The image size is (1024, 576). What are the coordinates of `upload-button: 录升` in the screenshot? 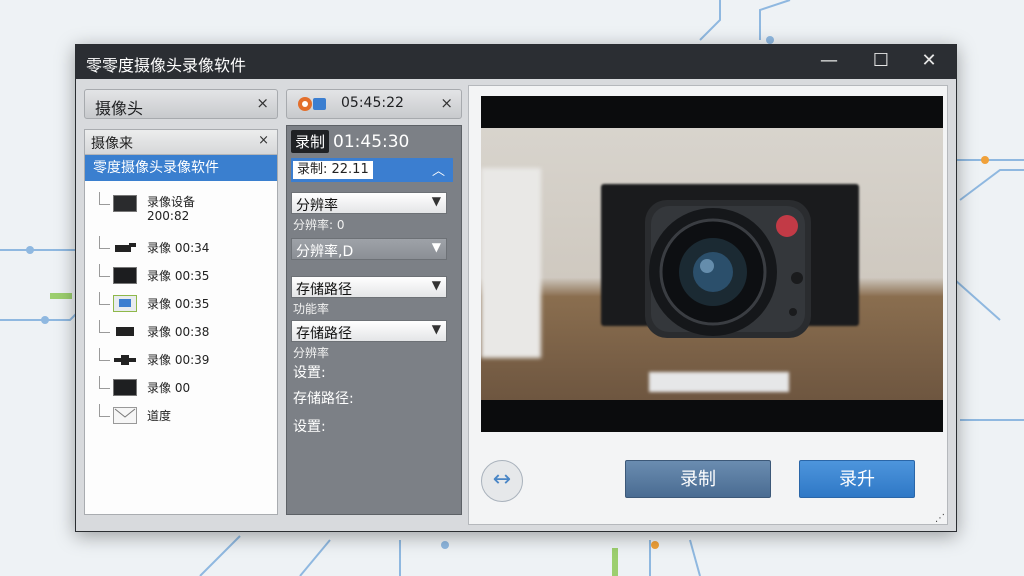 It's located at (857, 479).